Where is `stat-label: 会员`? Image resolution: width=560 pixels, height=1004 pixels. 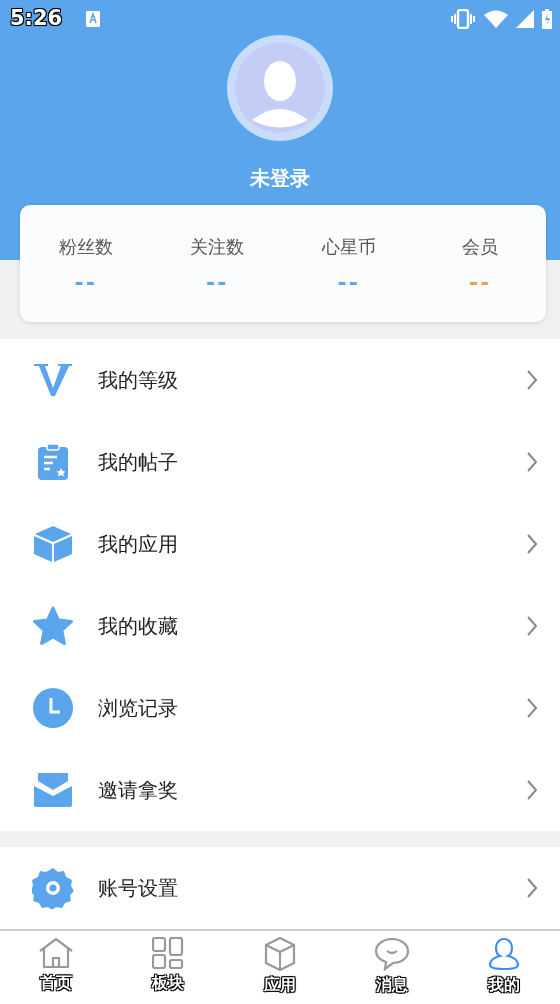 stat-label: 会员 is located at coordinates (480, 247).